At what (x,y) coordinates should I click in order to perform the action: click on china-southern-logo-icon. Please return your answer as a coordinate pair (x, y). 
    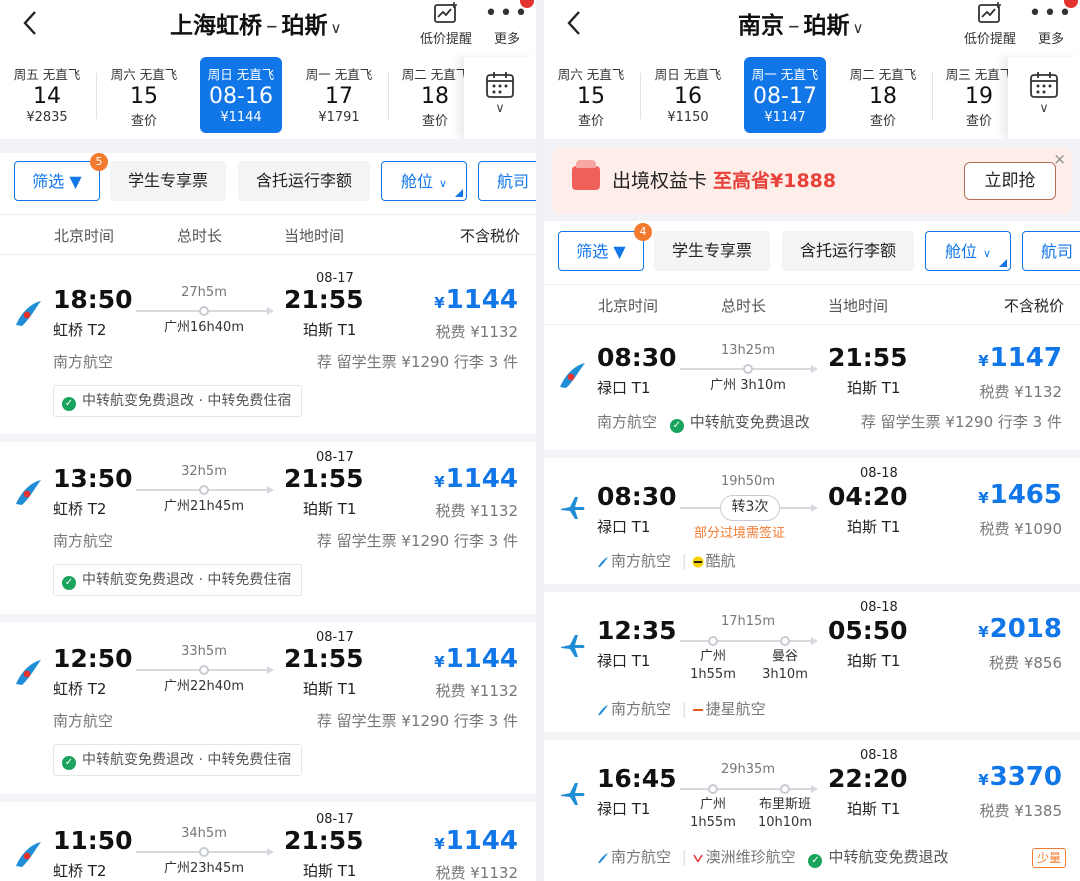
    Looking at the image, I should click on (28, 854).